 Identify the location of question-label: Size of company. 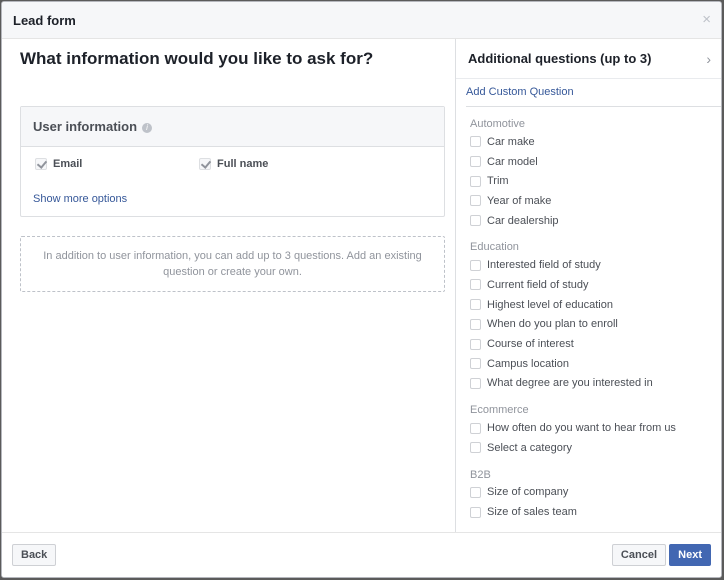
(528, 492).